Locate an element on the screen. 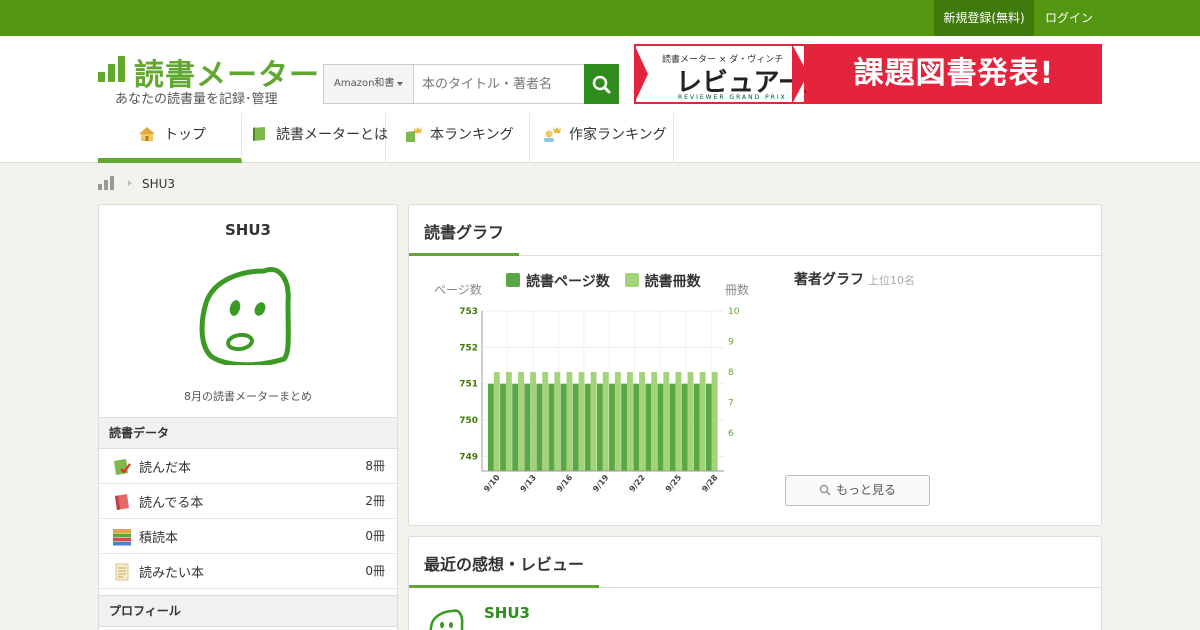 The image size is (1200, 630). y2-tick-label: 7 is located at coordinates (731, 403).